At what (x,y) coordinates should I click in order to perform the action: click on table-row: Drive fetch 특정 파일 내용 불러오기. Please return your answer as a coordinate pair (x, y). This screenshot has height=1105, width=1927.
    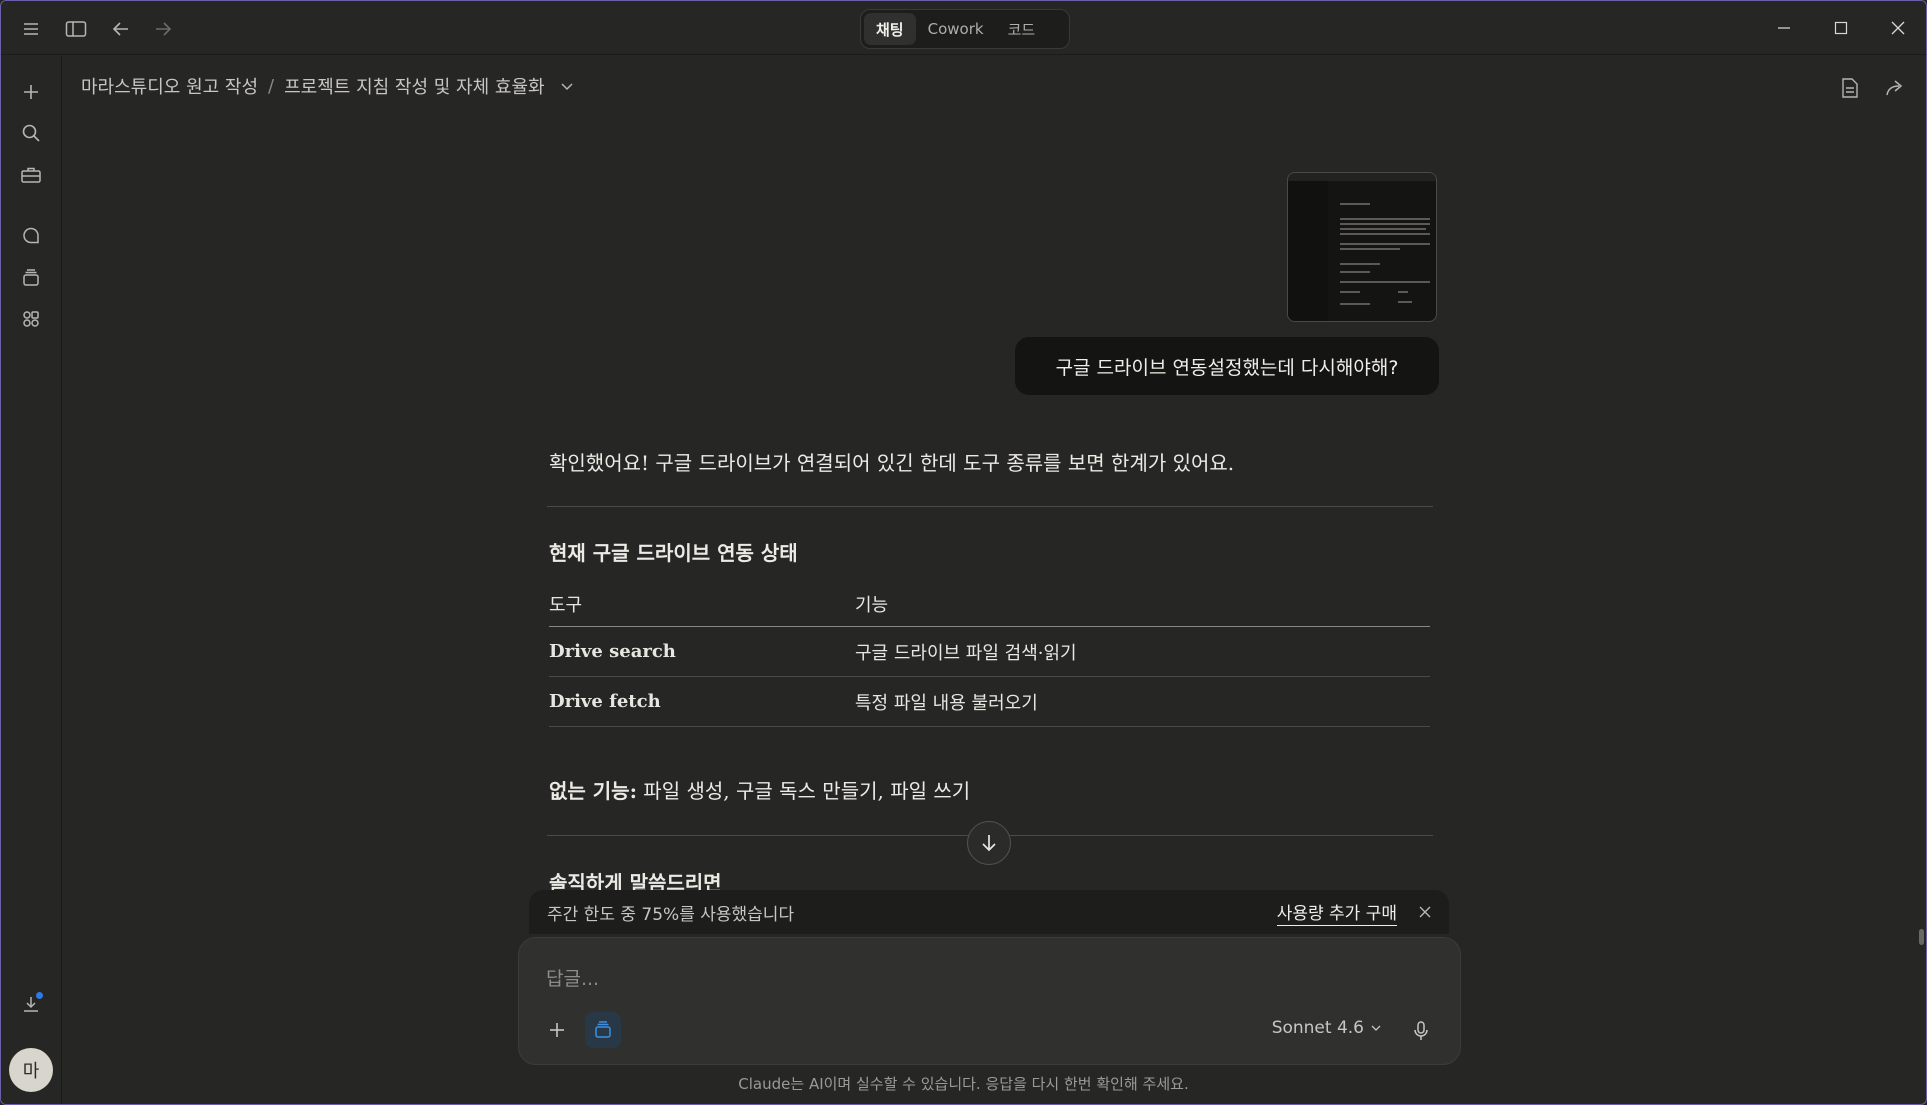
    Looking at the image, I should click on (989, 702).